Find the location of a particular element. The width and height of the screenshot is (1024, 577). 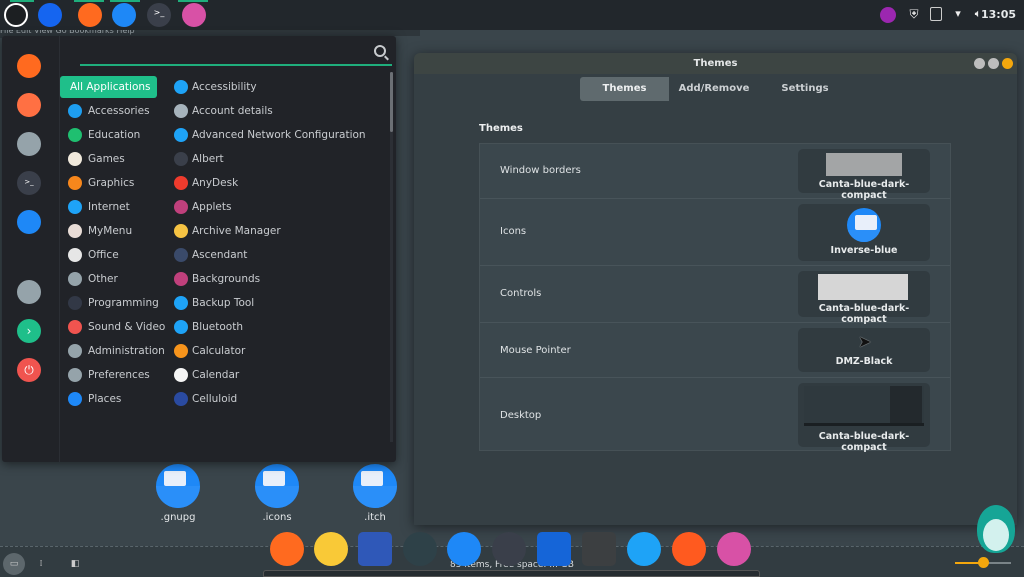

linux-mint-menu-icon is located at coordinates (16, 15).